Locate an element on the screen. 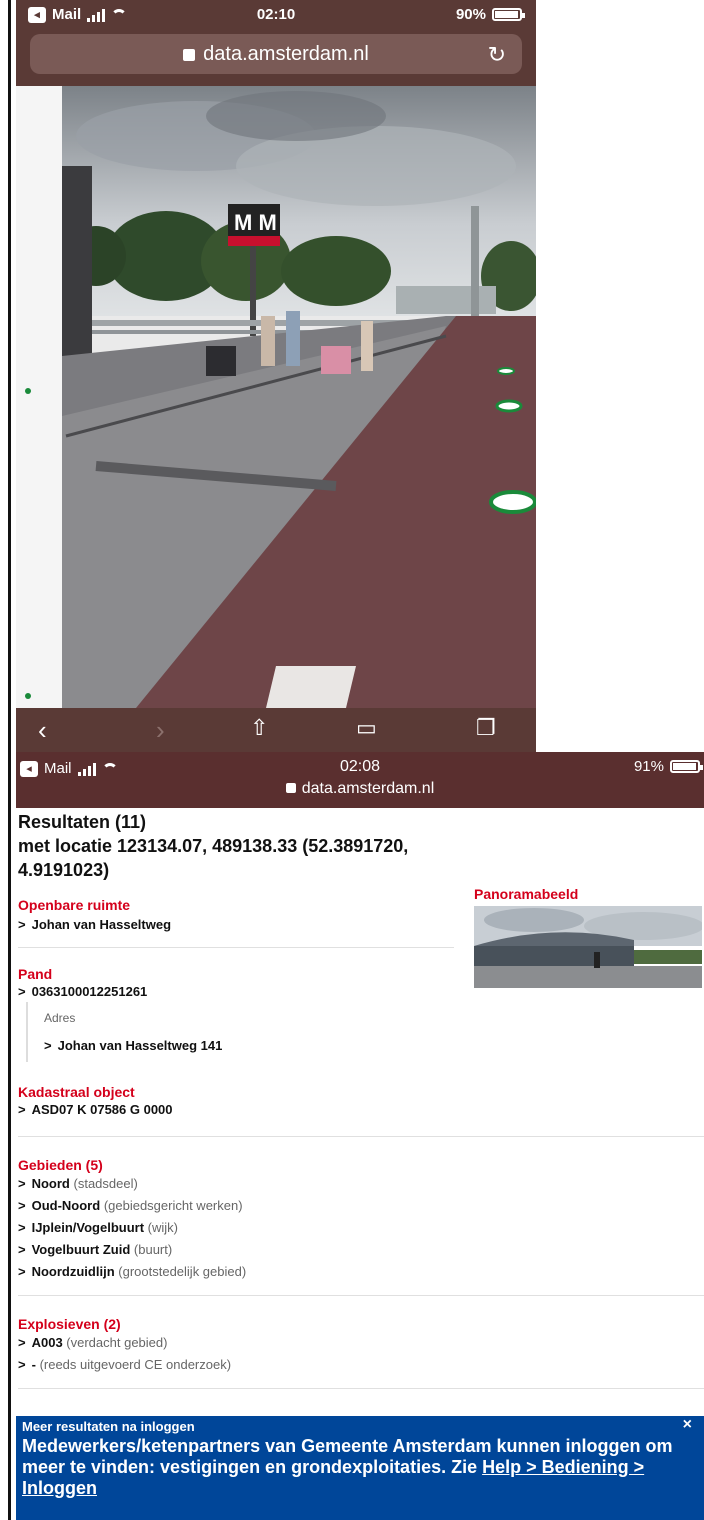 This screenshot has width=704, height=1520. browser-header: ◂ Mail 02:08 91% data.amsterdam.nl is located at coordinates (360, 780).